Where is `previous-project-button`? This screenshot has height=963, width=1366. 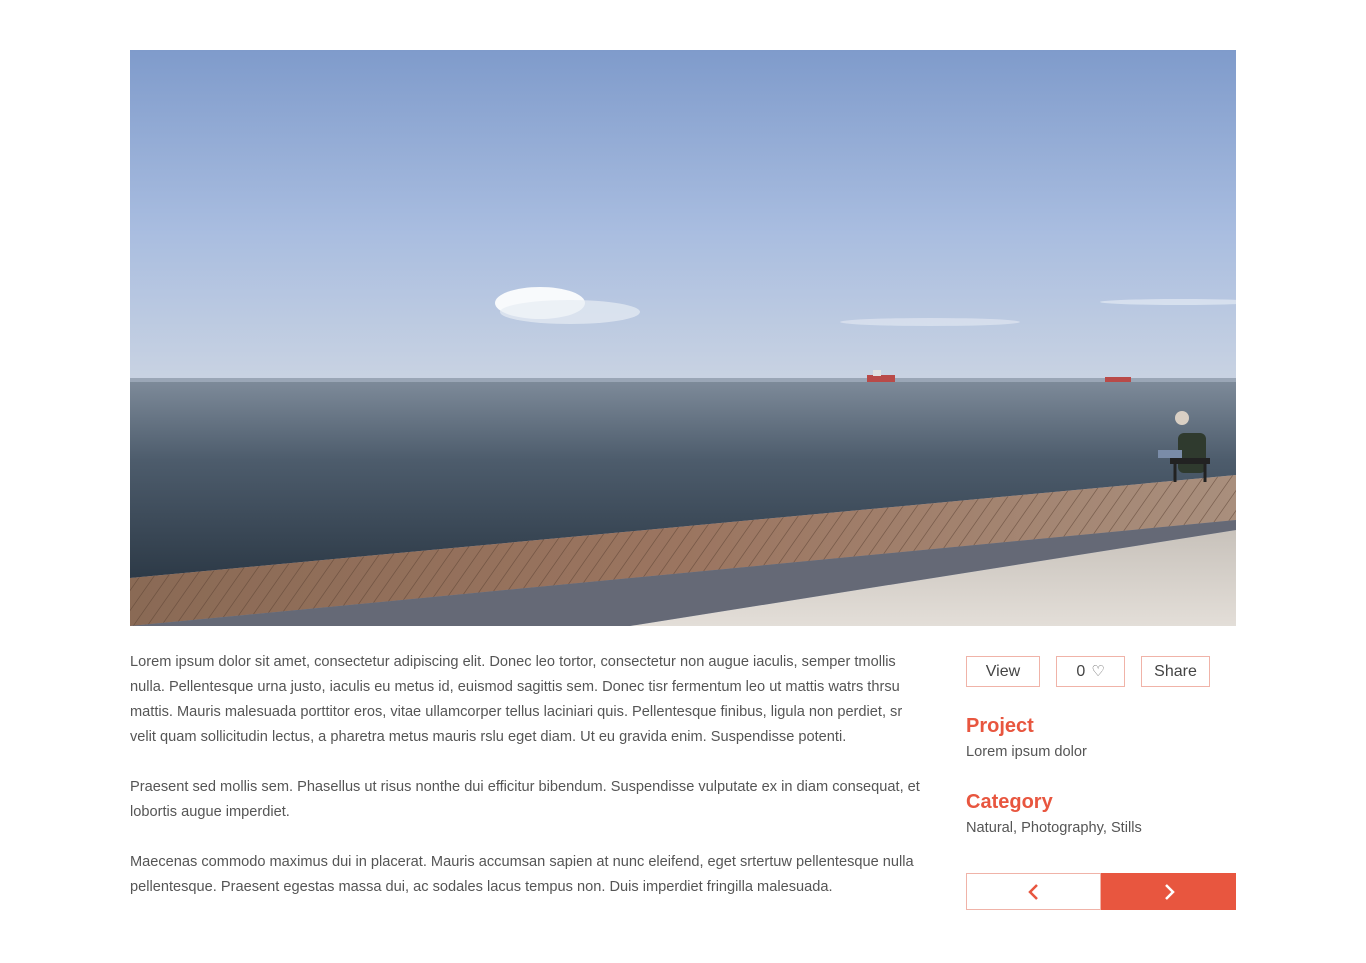
previous-project-button is located at coordinates (1033, 891).